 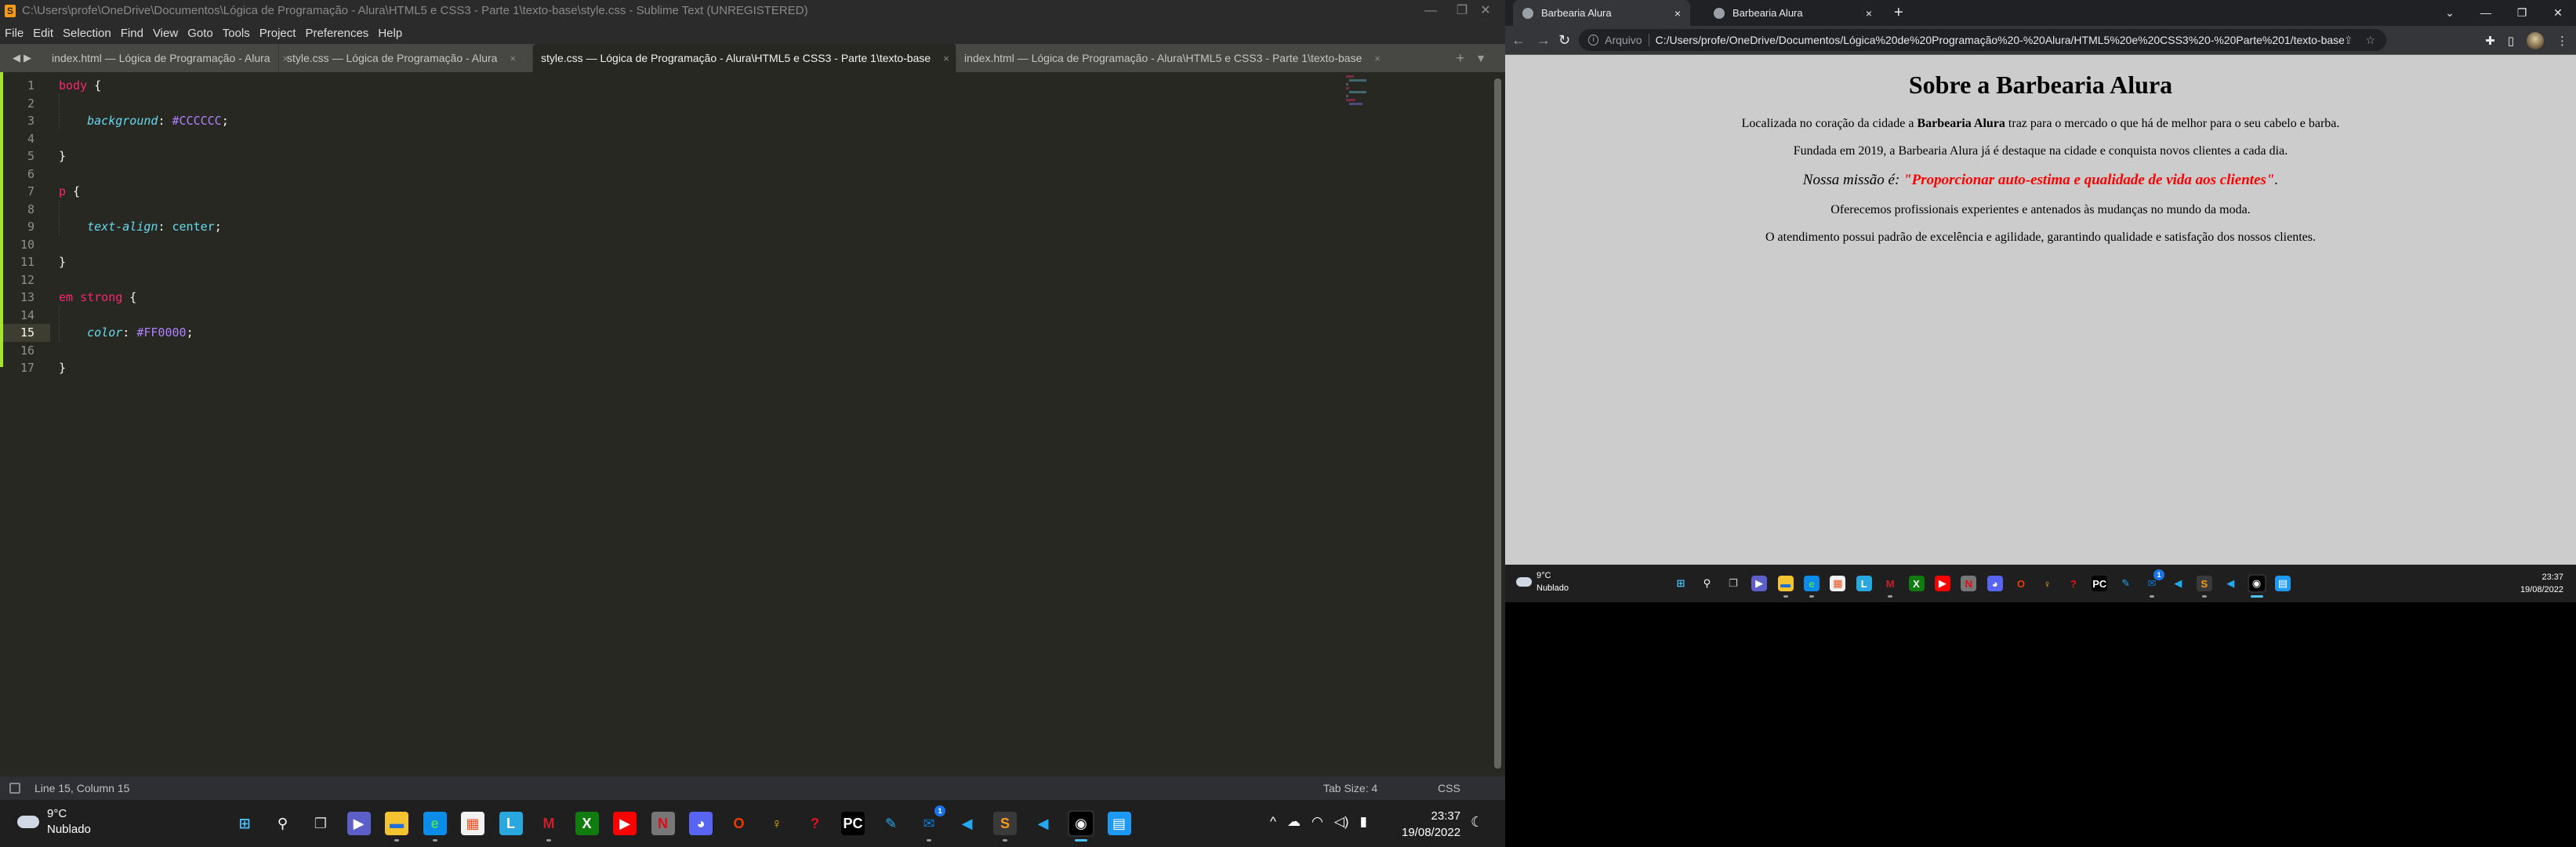 What do you see at coordinates (2511, 41) in the screenshot?
I see `side-panel-icon: ▯` at bounding box center [2511, 41].